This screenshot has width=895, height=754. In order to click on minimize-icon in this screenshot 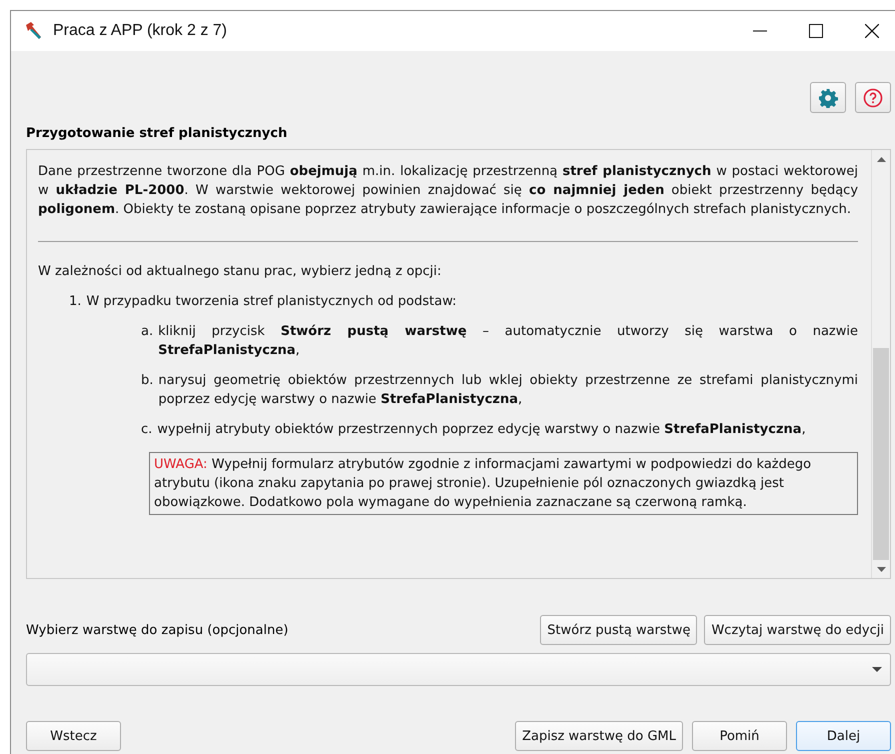, I will do `click(760, 31)`.